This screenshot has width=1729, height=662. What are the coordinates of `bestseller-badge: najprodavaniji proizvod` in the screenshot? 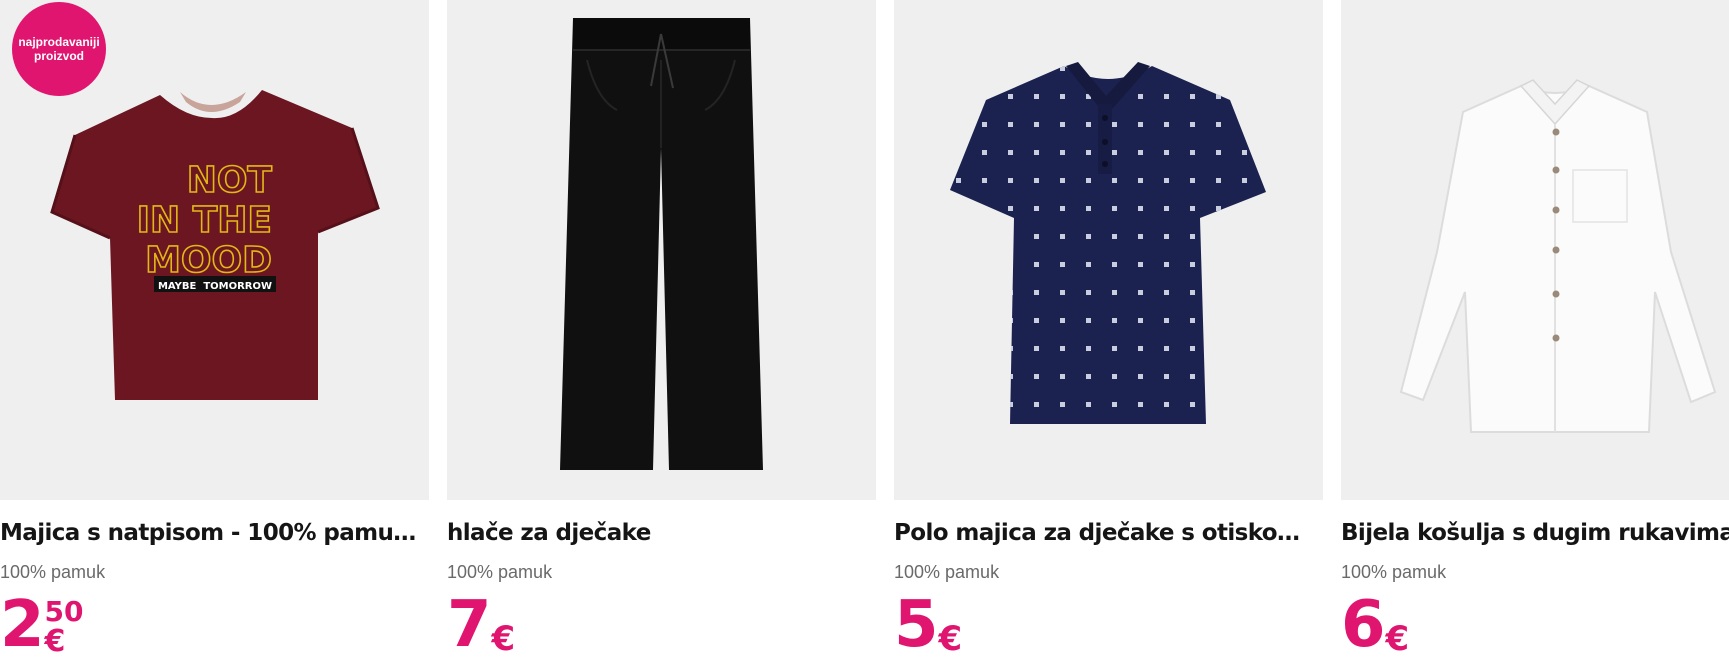 It's located at (59, 49).